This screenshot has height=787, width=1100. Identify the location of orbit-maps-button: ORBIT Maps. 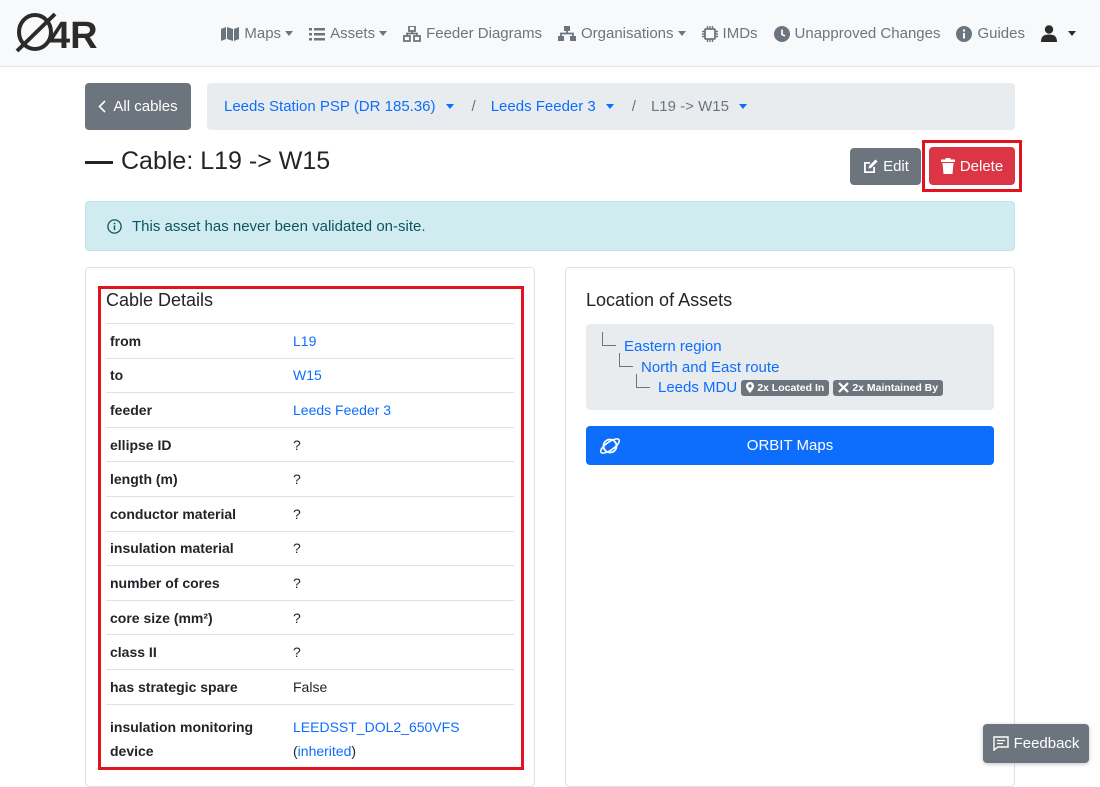
(790, 445).